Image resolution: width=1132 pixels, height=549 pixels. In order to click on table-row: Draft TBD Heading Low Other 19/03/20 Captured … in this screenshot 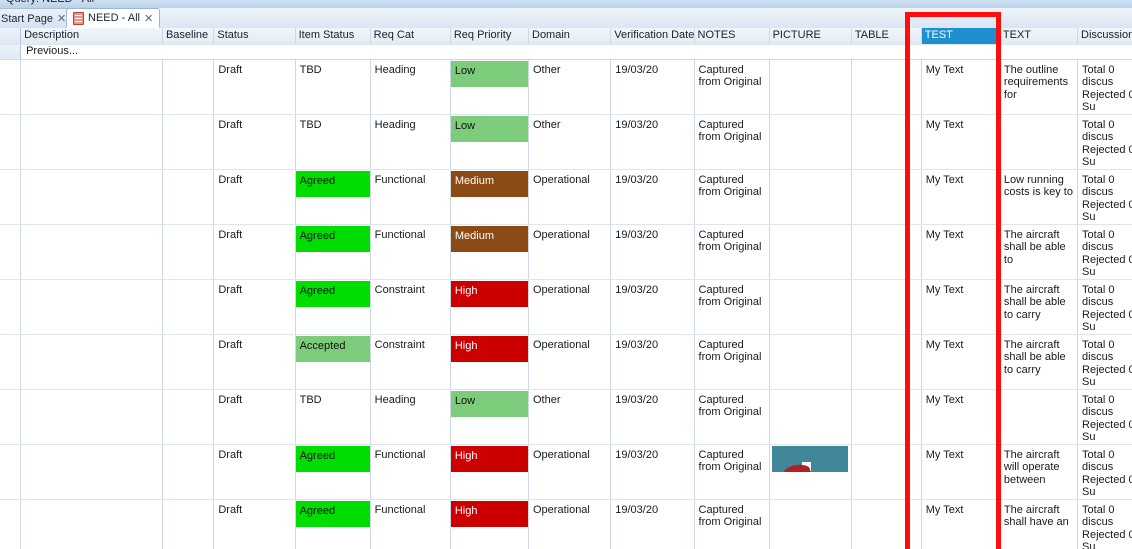, I will do `click(566, 87)`.